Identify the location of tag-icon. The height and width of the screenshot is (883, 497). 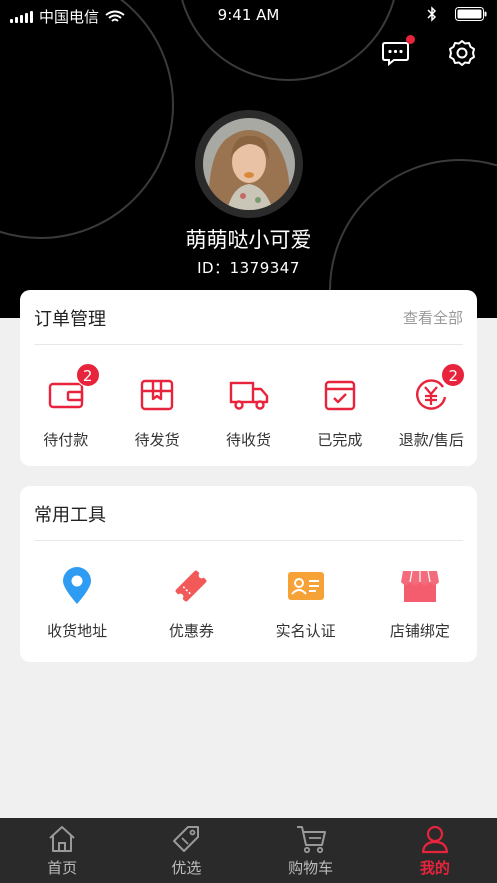
(186, 839).